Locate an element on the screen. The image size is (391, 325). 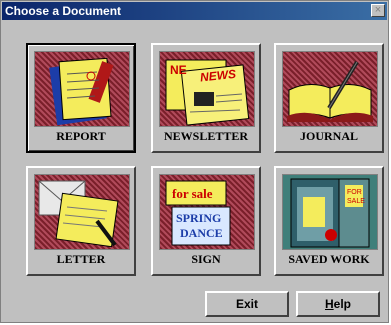
help-mnemonic: H is located at coordinates (329, 304).